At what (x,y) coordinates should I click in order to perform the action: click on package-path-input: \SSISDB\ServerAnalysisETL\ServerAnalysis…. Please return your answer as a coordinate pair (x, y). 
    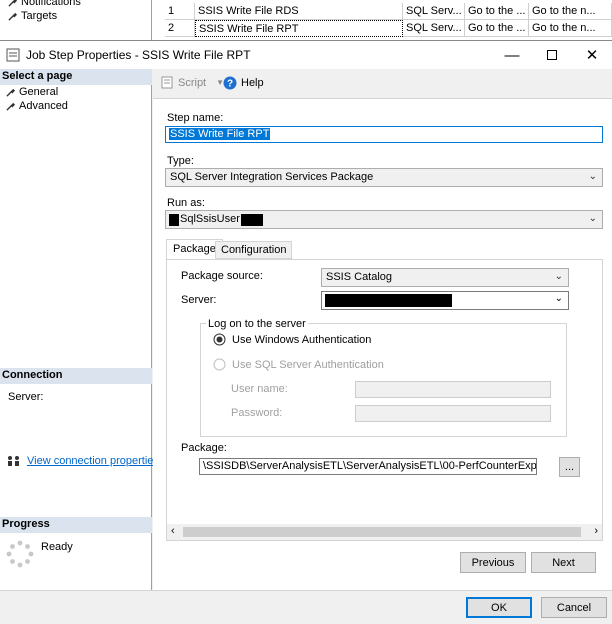
    Looking at the image, I should click on (368, 466).